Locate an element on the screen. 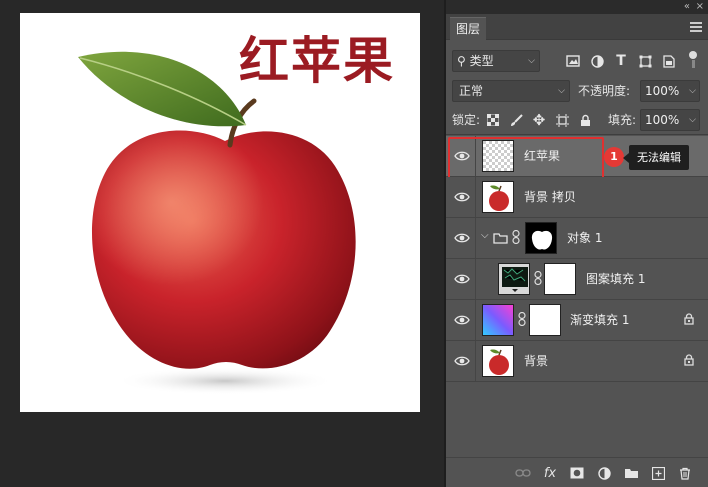 This screenshot has width=708, height=487. mask-icon is located at coordinates (577, 473).